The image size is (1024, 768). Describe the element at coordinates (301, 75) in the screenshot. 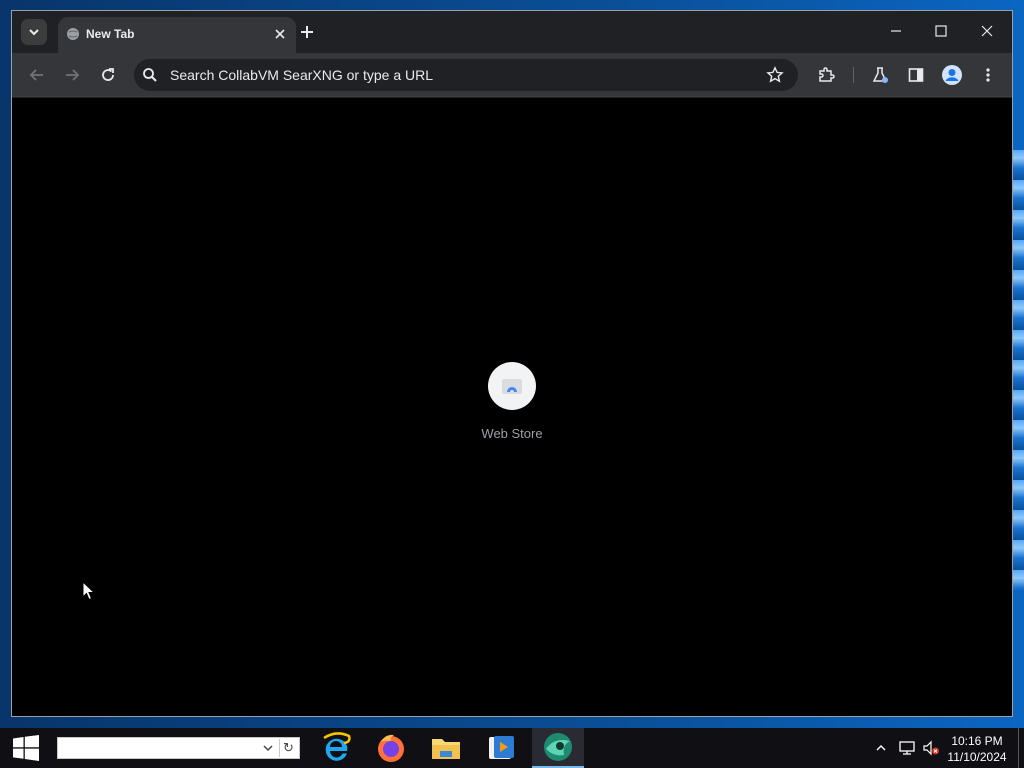

I see `omnibox-placeholder: Search CollabVM SearXNG or type a URL` at that location.